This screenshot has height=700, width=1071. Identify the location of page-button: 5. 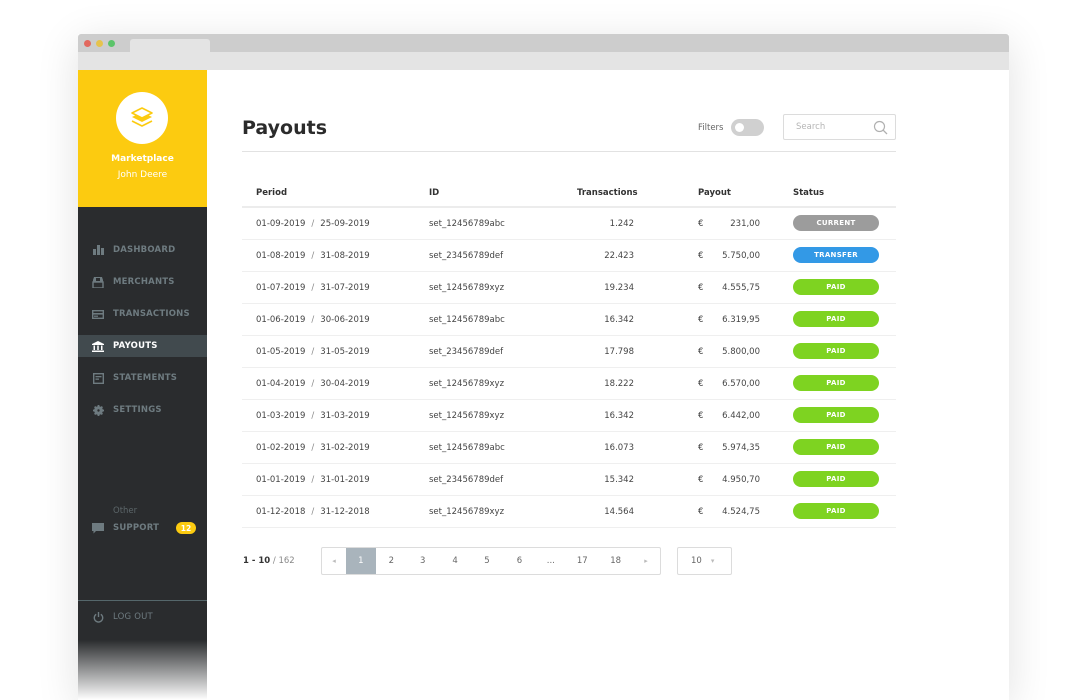
(487, 561).